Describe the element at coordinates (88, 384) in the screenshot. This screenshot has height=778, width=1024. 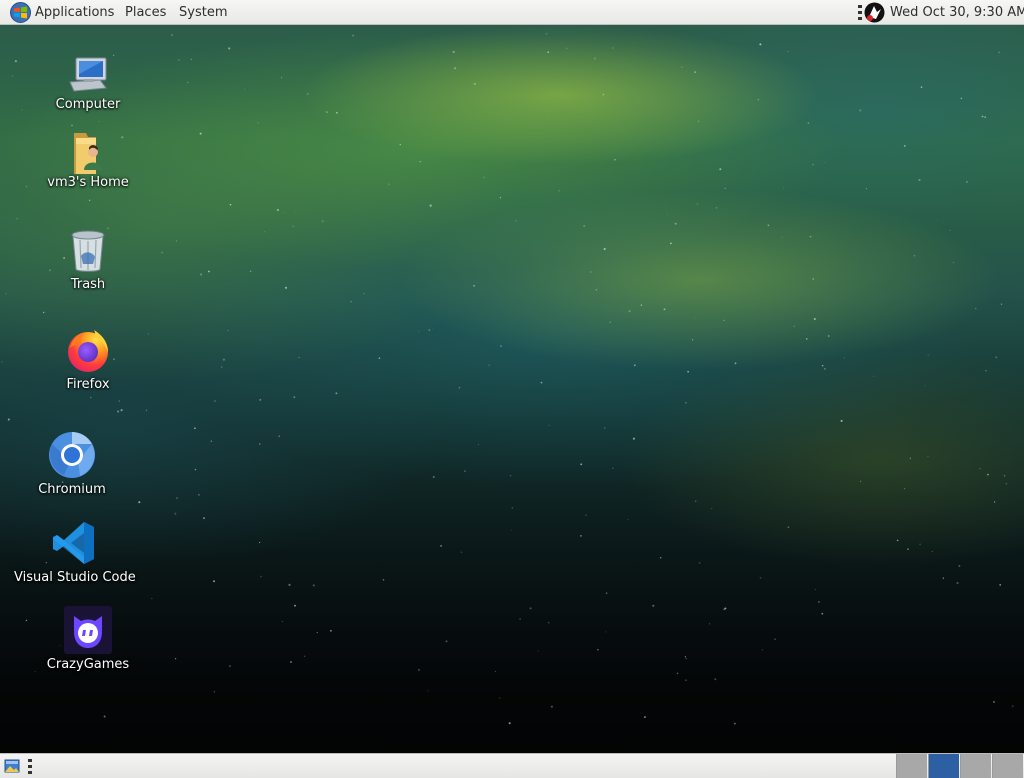
I see `desktop-icon-label: Firefox` at that location.